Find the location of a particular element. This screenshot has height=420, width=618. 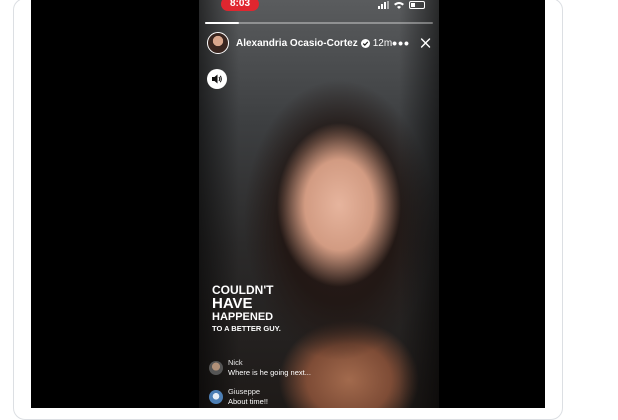

comment-item: Giuseppe About time!! is located at coordinates (238, 397).